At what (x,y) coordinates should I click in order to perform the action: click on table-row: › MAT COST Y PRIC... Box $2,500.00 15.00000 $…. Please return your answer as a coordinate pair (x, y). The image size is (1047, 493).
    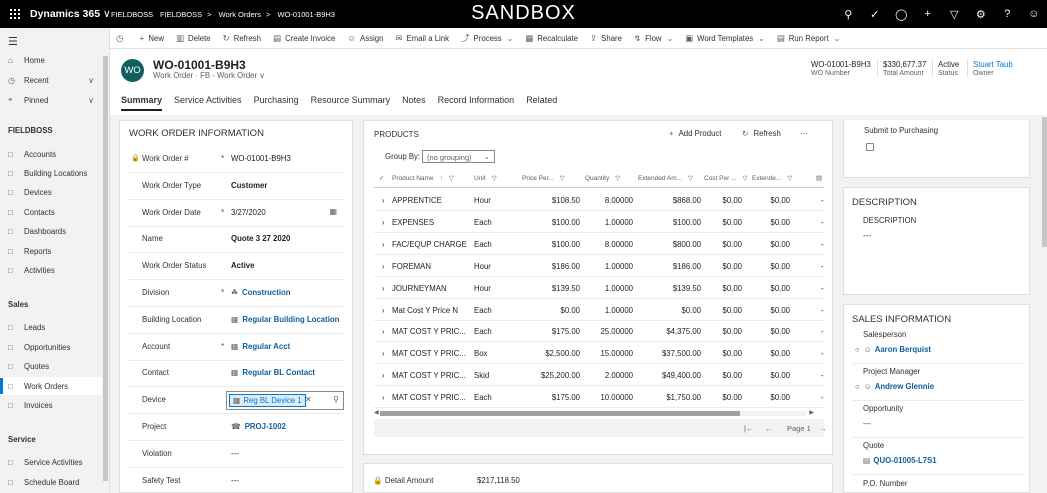
    Looking at the image, I should click on (599, 353).